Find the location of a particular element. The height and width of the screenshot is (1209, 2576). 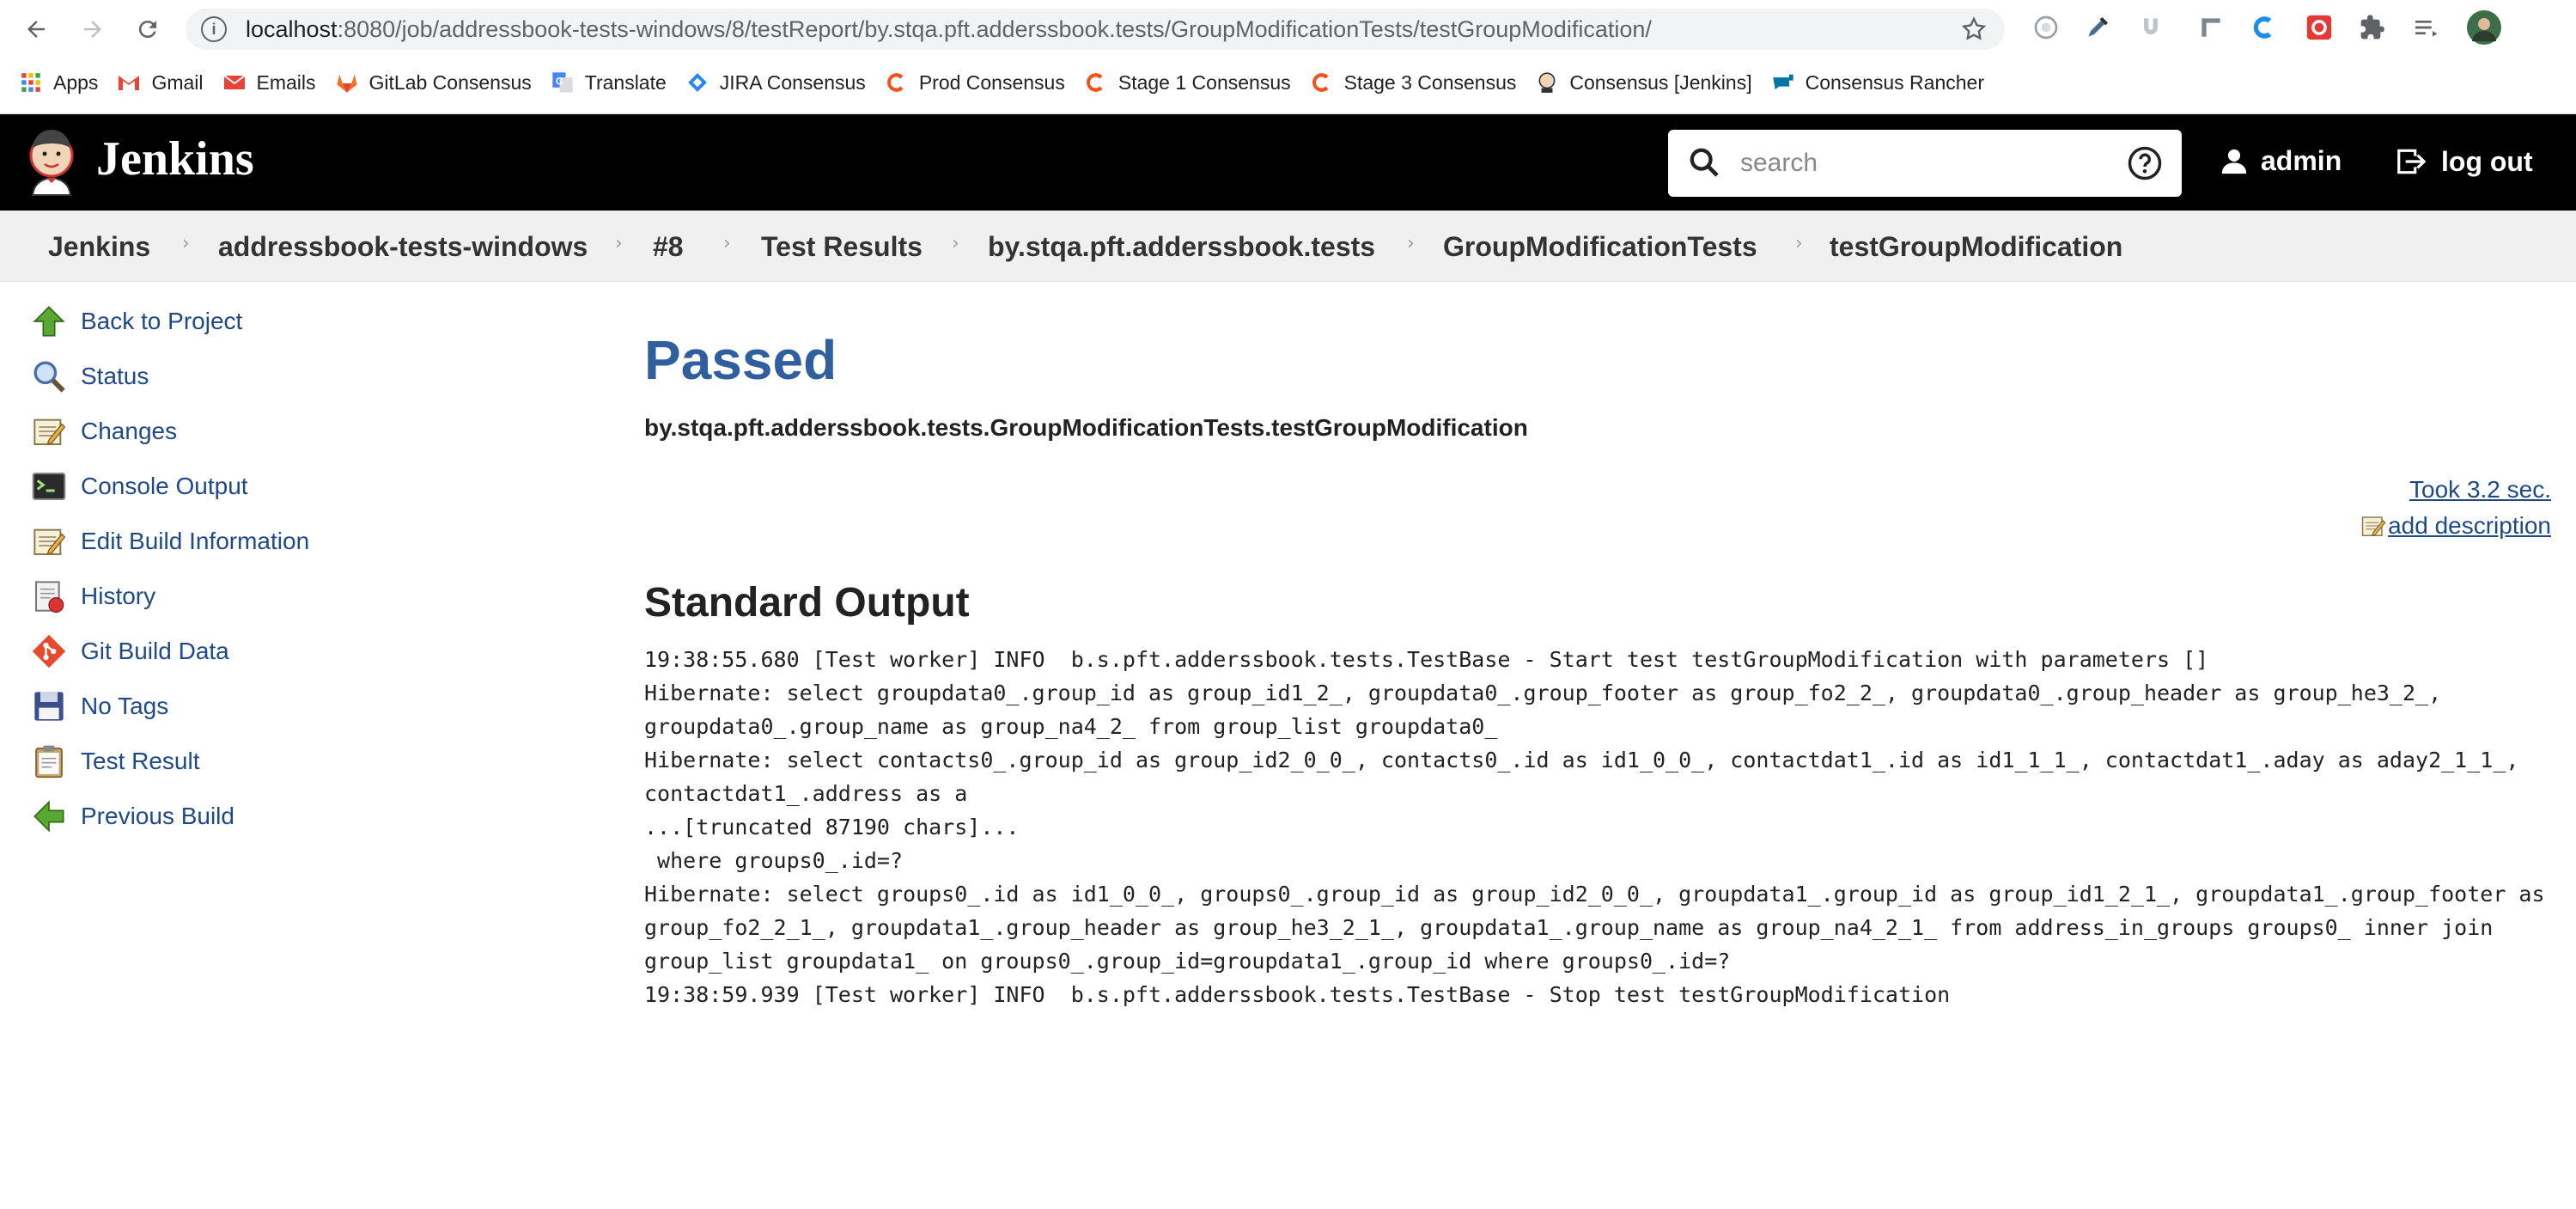

site-info-icon: i is located at coordinates (214, 29).